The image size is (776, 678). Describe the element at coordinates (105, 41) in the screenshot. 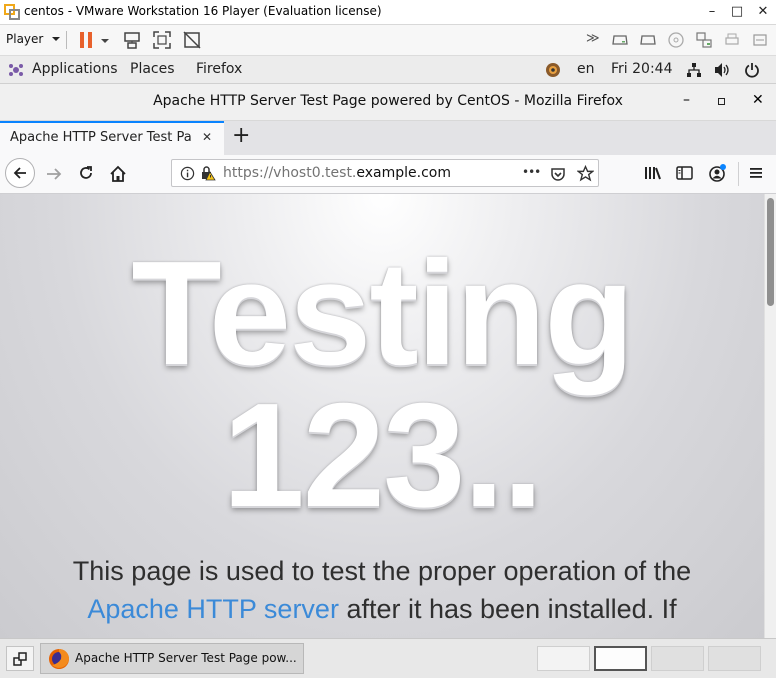

I see `pause-dropdown-icon` at that location.